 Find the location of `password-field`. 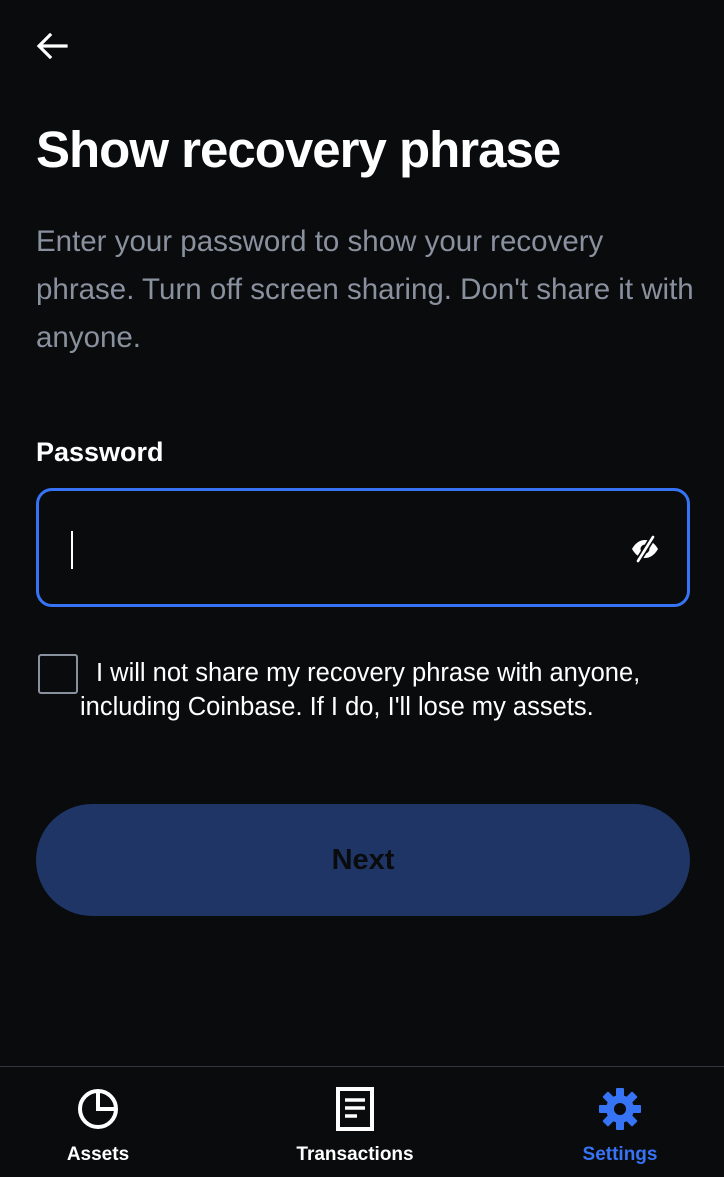

password-field is located at coordinates (363, 547).